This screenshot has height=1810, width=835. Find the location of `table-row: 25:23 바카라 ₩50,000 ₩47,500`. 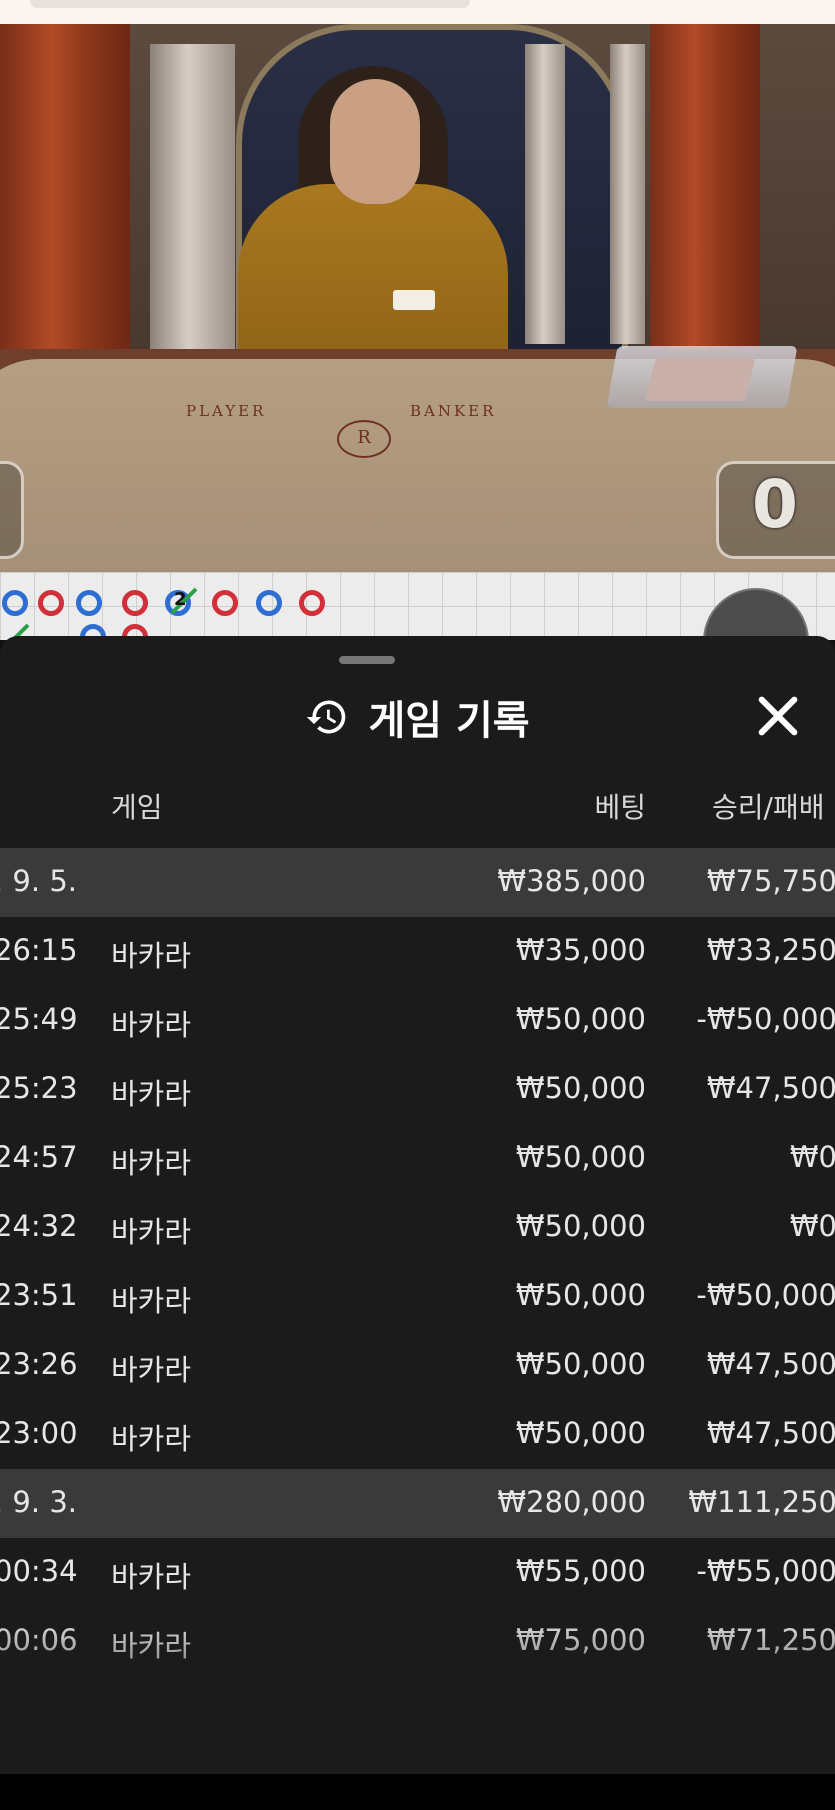

table-row: 25:23 바카라 ₩50,000 ₩47,500 is located at coordinates (417, 1089).